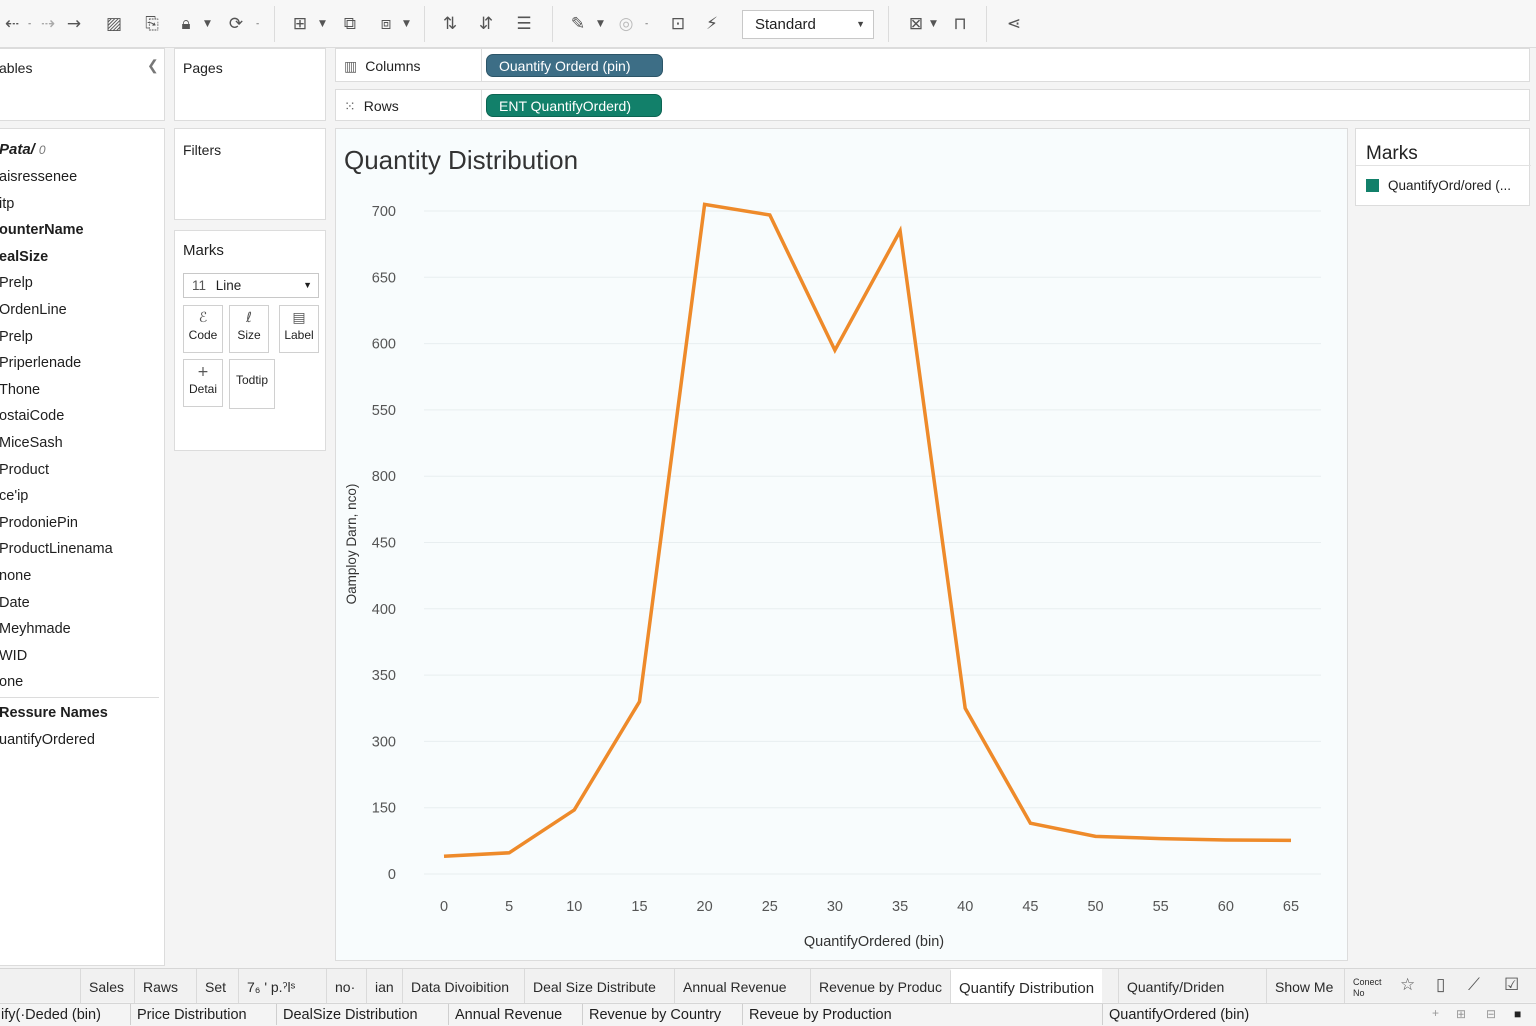 The image size is (1536, 1026). What do you see at coordinates (203, 329) in the screenshot?
I see `color-button: ℰ Code` at bounding box center [203, 329].